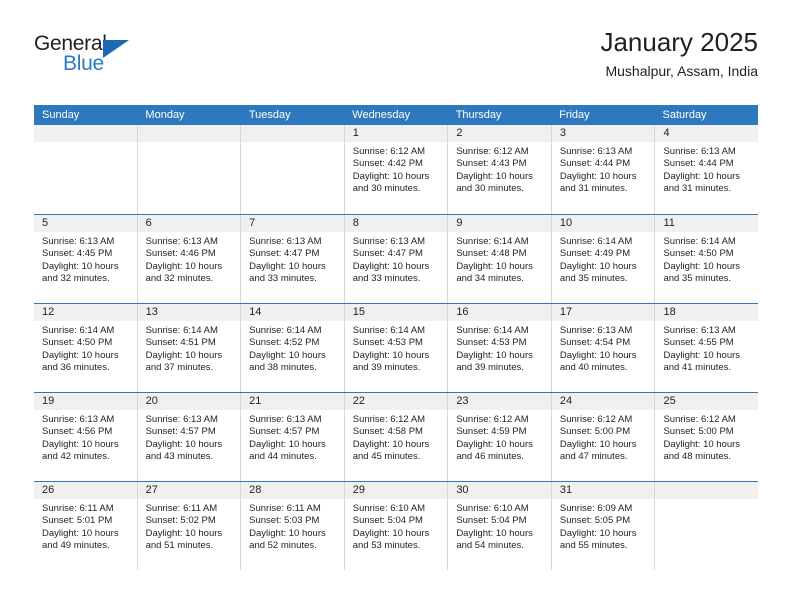  I want to click on day-number-band: 30, so click(499, 490).